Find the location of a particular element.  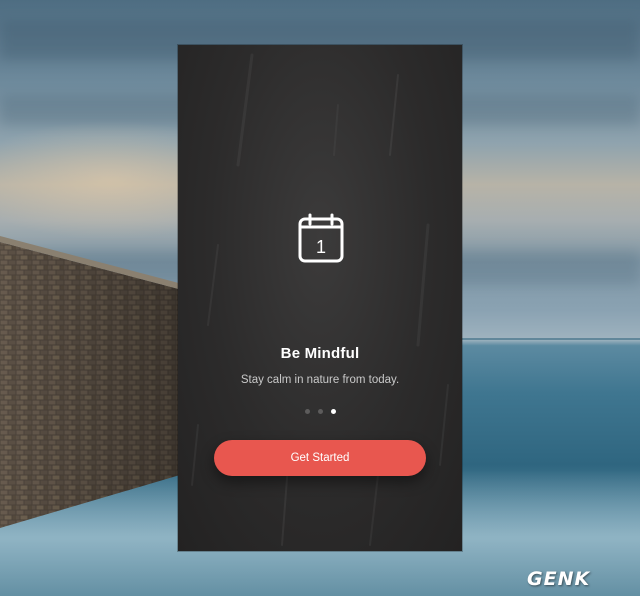

get-started-button: Get Started is located at coordinates (320, 458).